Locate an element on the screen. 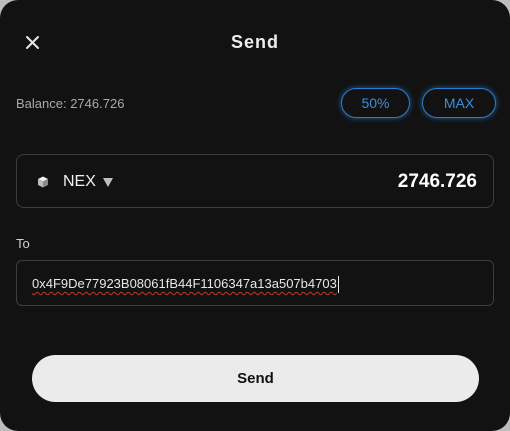 This screenshot has width=510, height=431. token-name: NEX is located at coordinates (79, 181).